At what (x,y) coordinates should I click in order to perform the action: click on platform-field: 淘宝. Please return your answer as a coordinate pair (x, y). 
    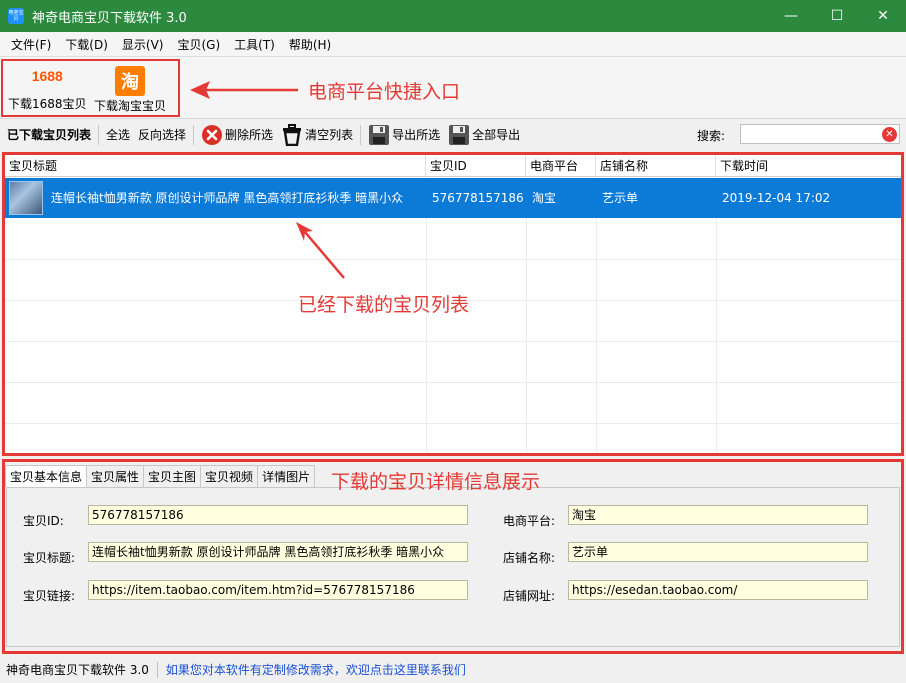
    Looking at the image, I should click on (718, 515).